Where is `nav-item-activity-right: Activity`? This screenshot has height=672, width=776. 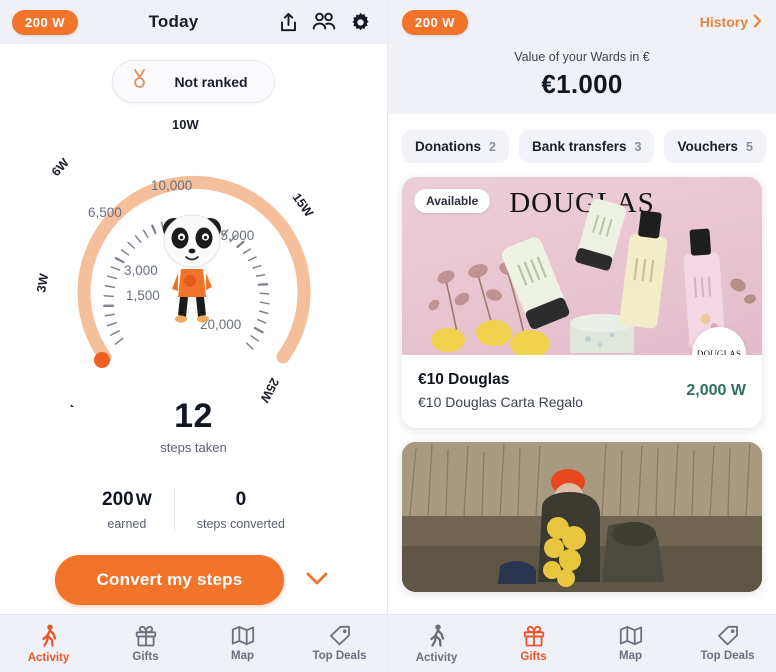 nav-item-activity-right: Activity is located at coordinates (436, 644).